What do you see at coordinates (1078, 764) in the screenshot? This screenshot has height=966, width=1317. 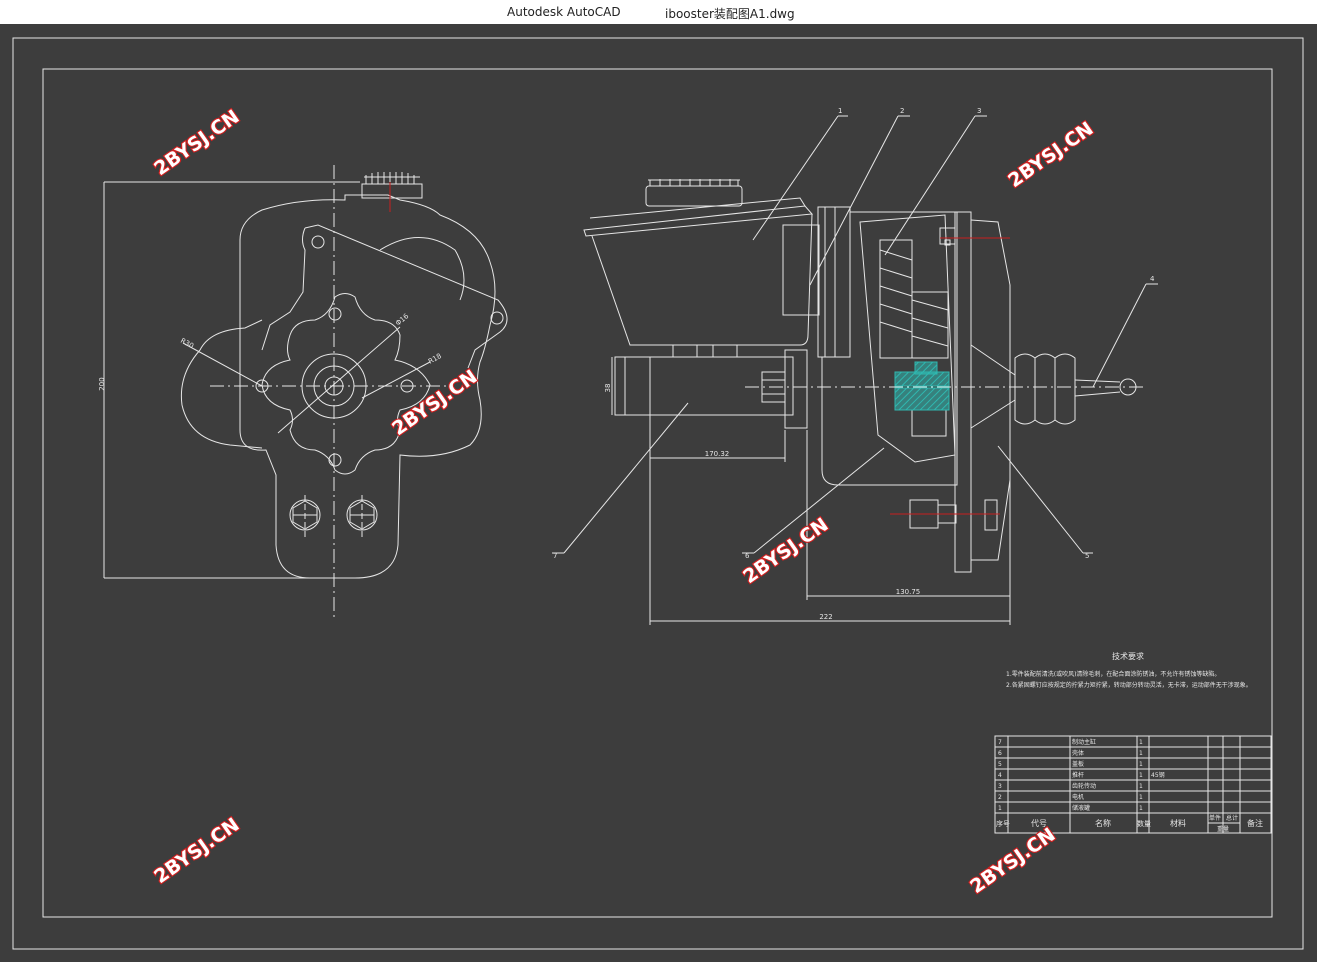 I see `bom-row-name: 盖板` at bounding box center [1078, 764].